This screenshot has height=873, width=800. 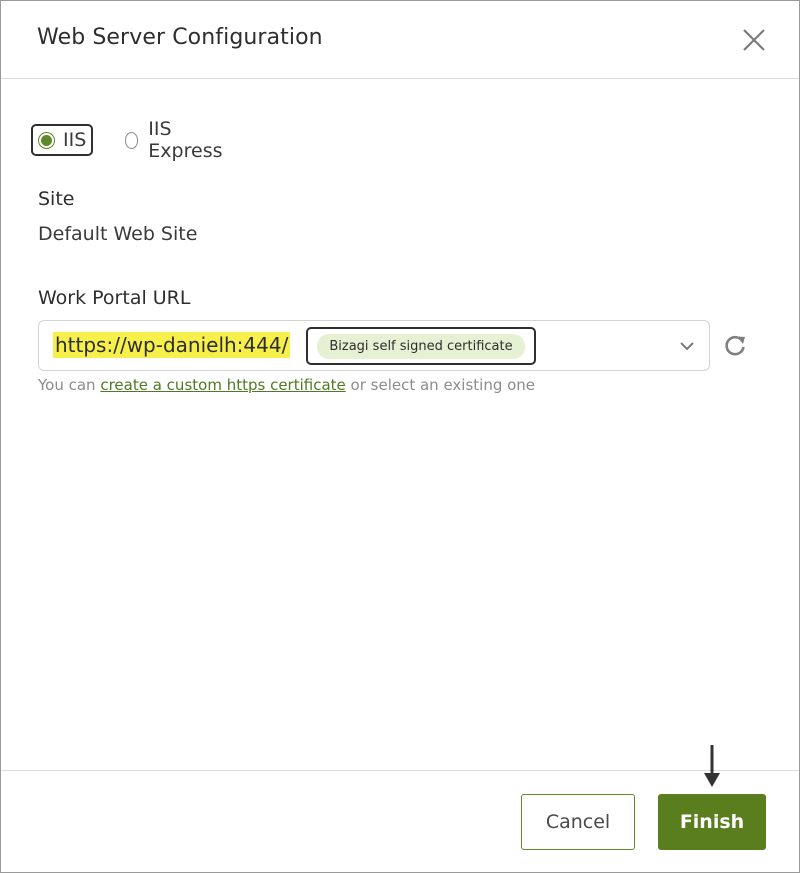 I want to click on radio-selected-indicator, so click(x=46, y=140).